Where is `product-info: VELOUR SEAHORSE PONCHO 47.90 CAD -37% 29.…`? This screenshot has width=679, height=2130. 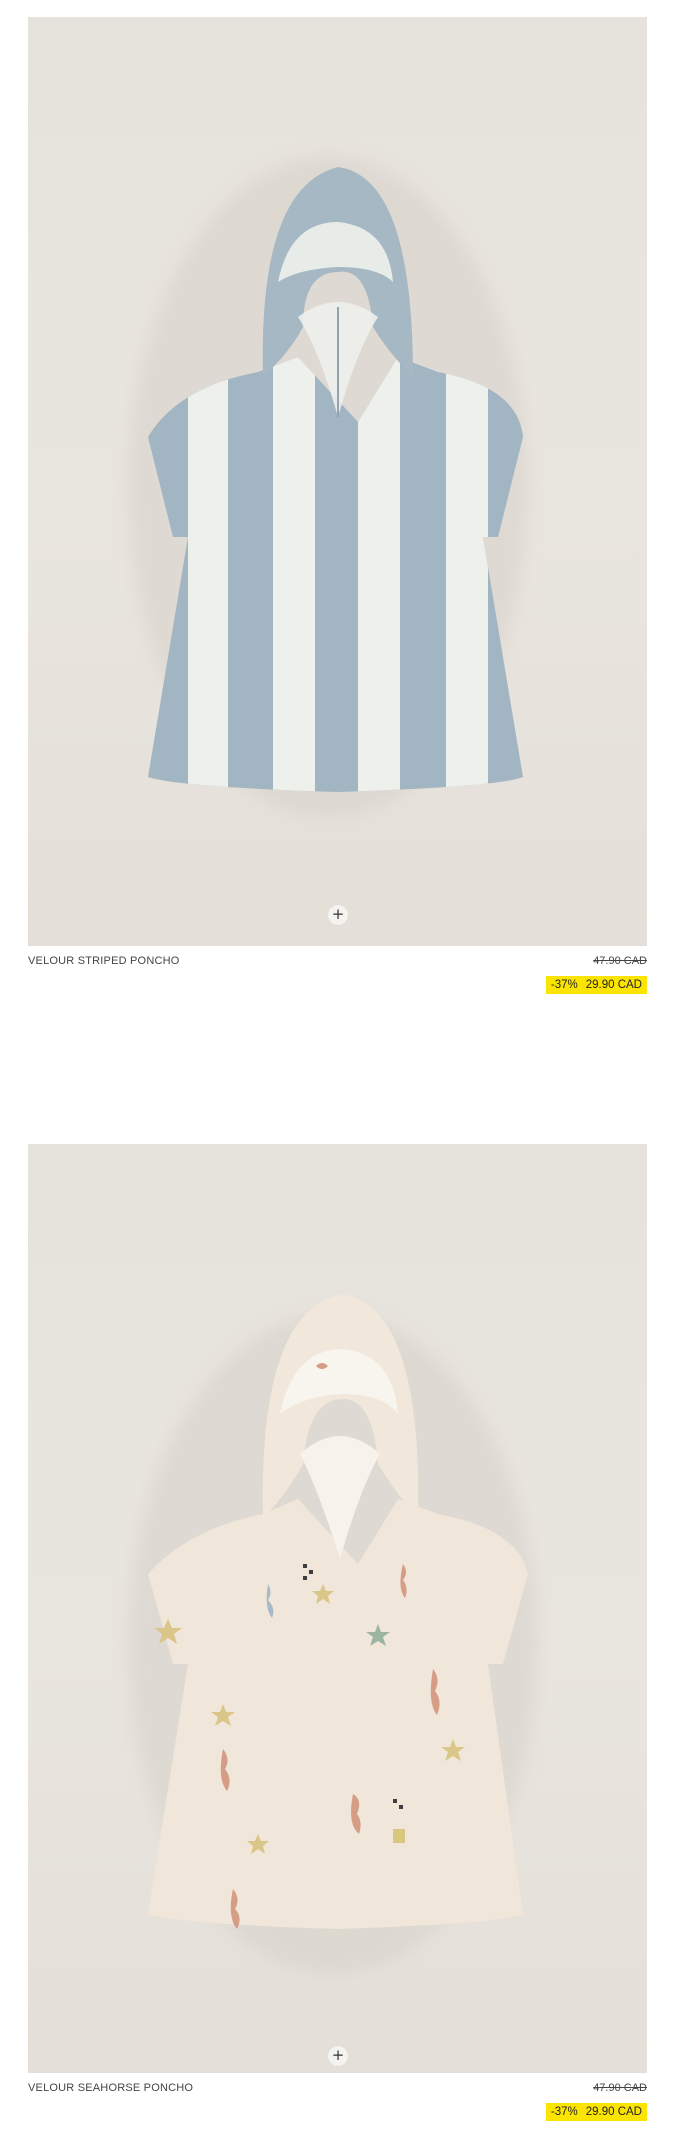
product-info: VELOUR SEAHORSE PONCHO 47.90 CAD -37% 29.… is located at coordinates (337, 2101).